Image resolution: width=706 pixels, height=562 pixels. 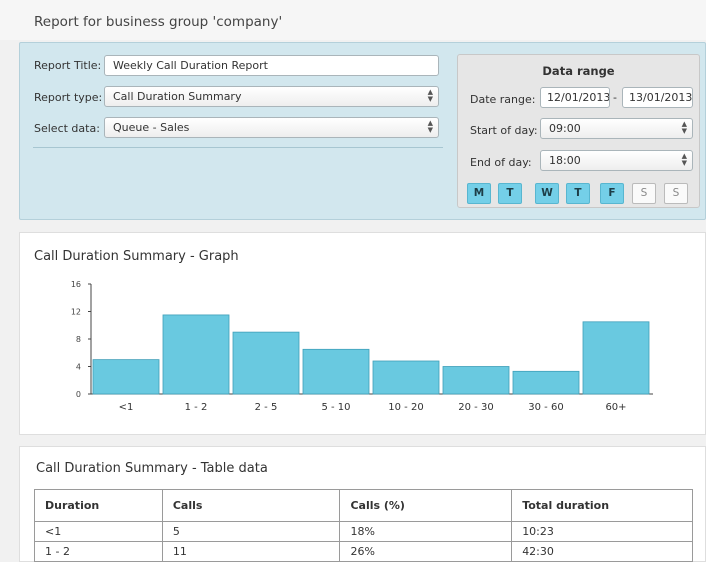 I want to click on table-row: <1 5 18% 10:23, so click(x=363, y=531).